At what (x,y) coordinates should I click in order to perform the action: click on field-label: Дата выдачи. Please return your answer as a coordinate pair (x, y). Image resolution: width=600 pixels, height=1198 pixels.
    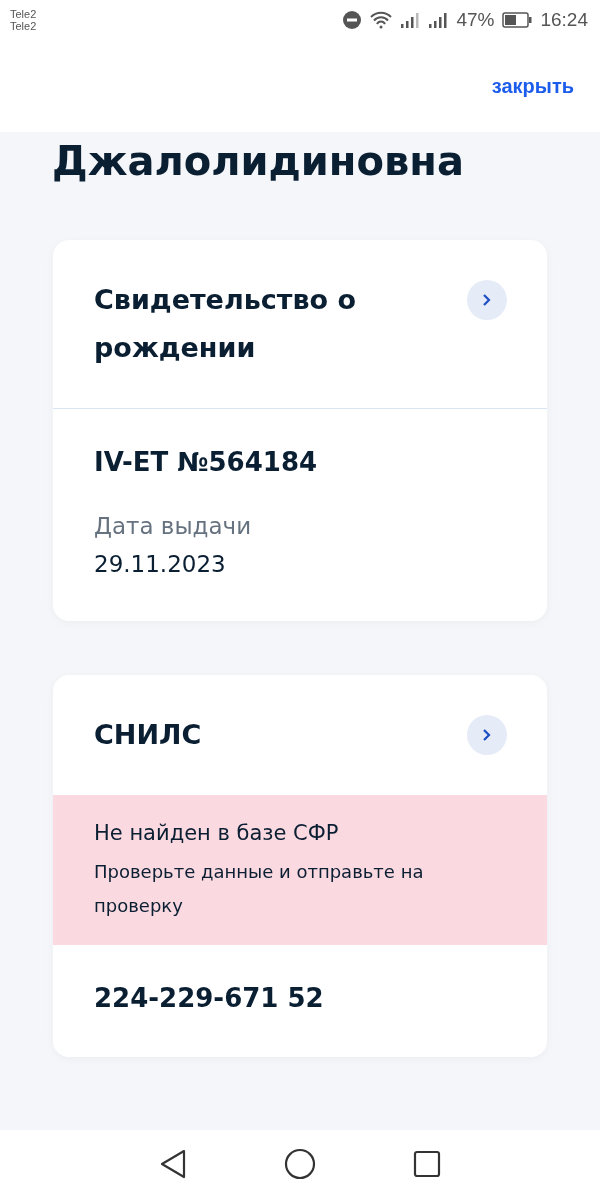
    Looking at the image, I should click on (173, 526).